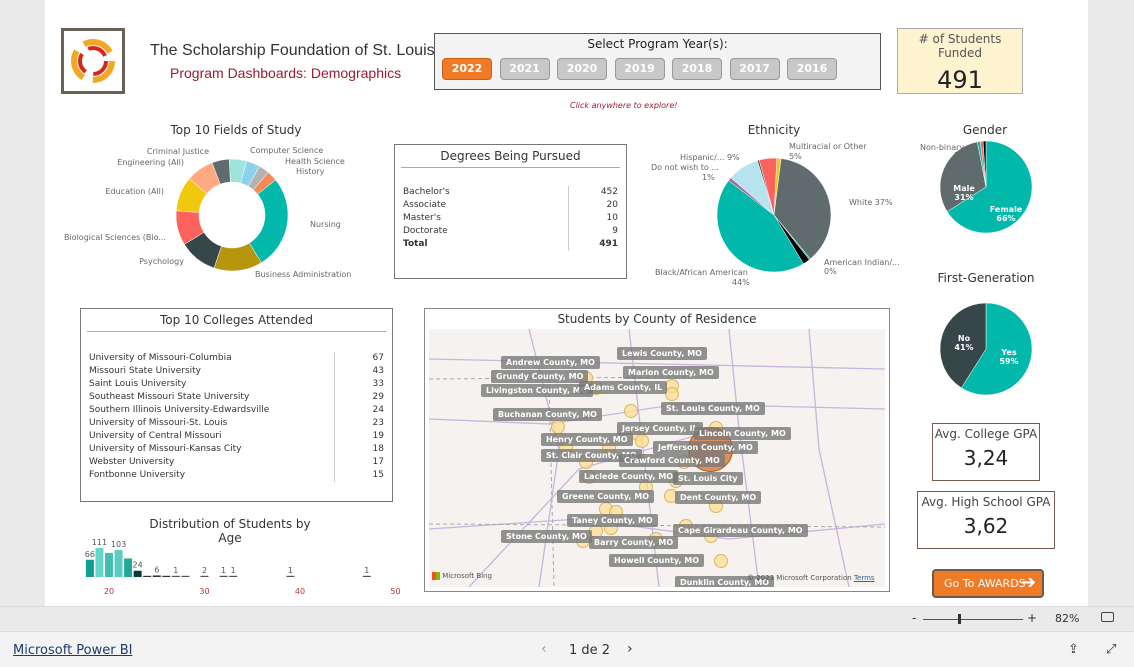  I want to click on year-button-2019: 2019, so click(639, 69).